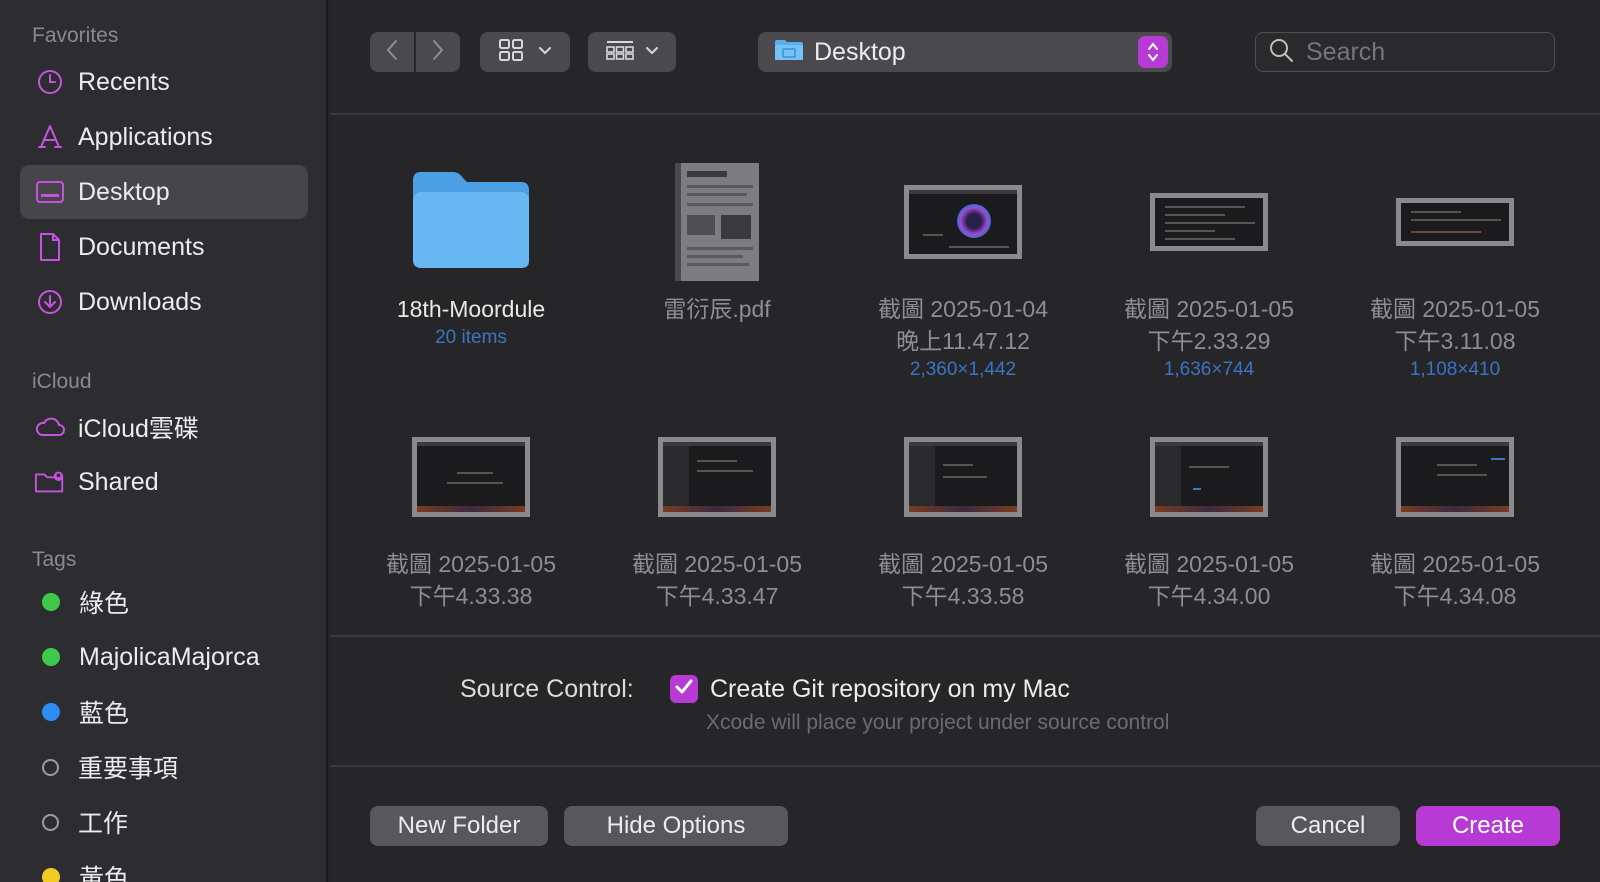  Describe the element at coordinates (963, 596) in the screenshot. I see `file-name-line2: 下午4.33.58` at that location.